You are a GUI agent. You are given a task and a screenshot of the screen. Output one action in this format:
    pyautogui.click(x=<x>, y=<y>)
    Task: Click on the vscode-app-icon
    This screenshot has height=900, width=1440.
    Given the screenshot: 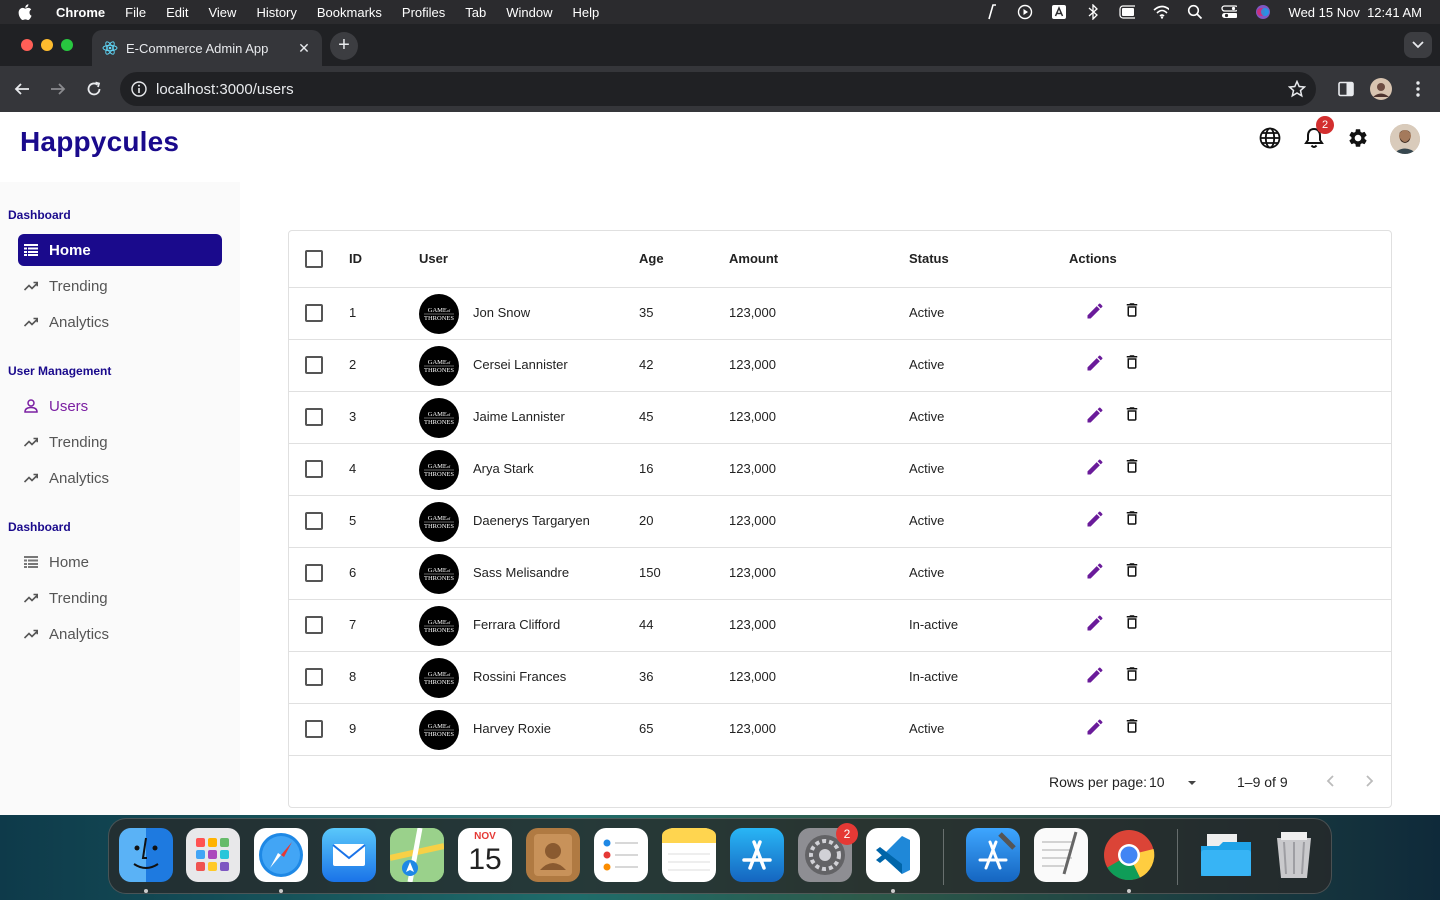 What is the action you would take?
    pyautogui.click(x=893, y=855)
    